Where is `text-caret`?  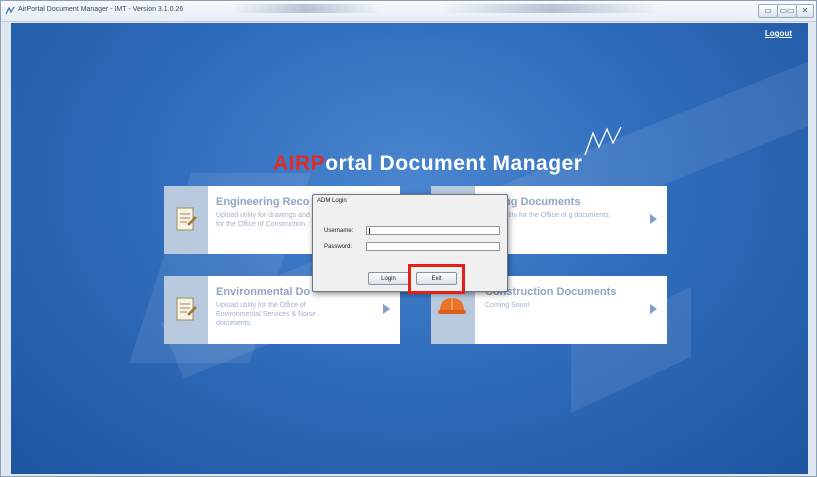 text-caret is located at coordinates (369, 231).